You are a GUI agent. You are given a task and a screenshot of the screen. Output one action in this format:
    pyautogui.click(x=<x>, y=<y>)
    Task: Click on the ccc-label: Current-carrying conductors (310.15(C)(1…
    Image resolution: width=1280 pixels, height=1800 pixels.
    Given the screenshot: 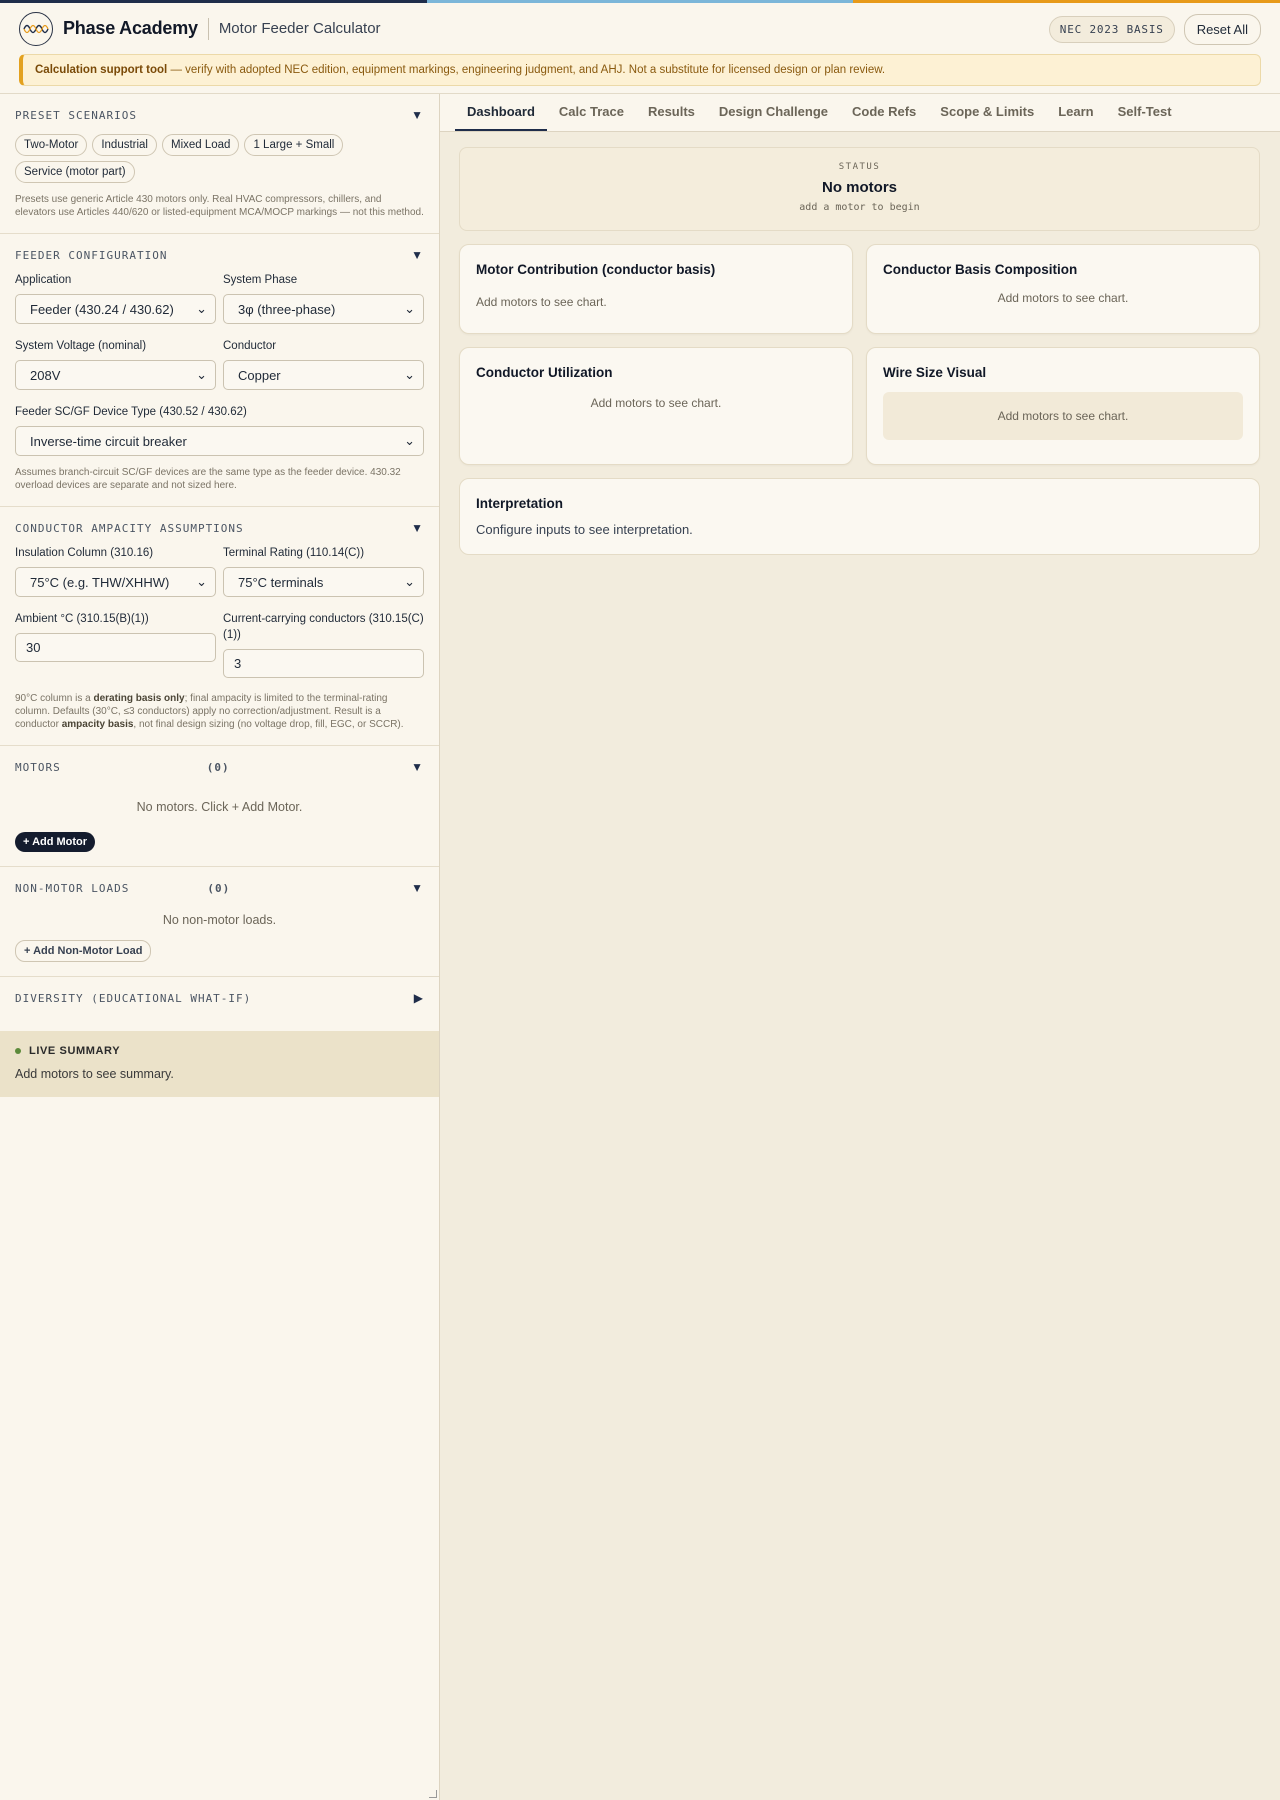 What is the action you would take?
    pyautogui.click(x=323, y=627)
    